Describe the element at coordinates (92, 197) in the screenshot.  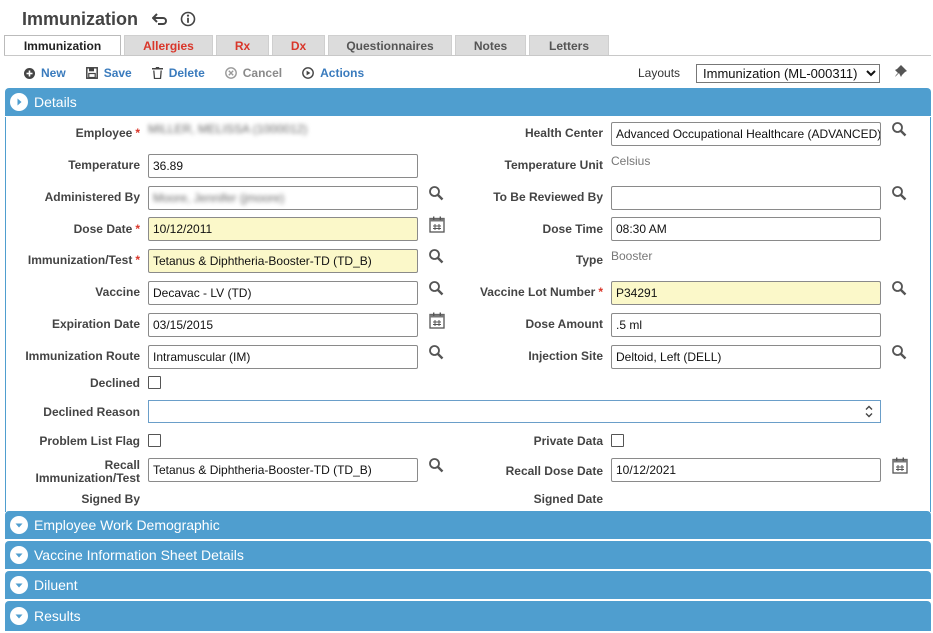
I see `administered-by-label: Administered By` at that location.